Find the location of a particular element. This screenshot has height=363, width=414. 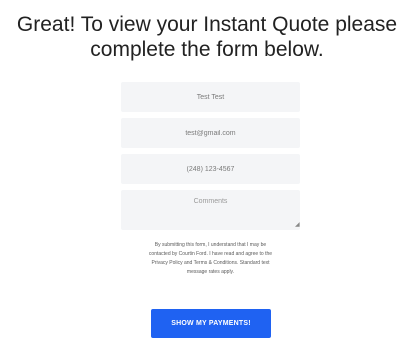

disclaimer-line-4: message rates apply. is located at coordinates (210, 272).